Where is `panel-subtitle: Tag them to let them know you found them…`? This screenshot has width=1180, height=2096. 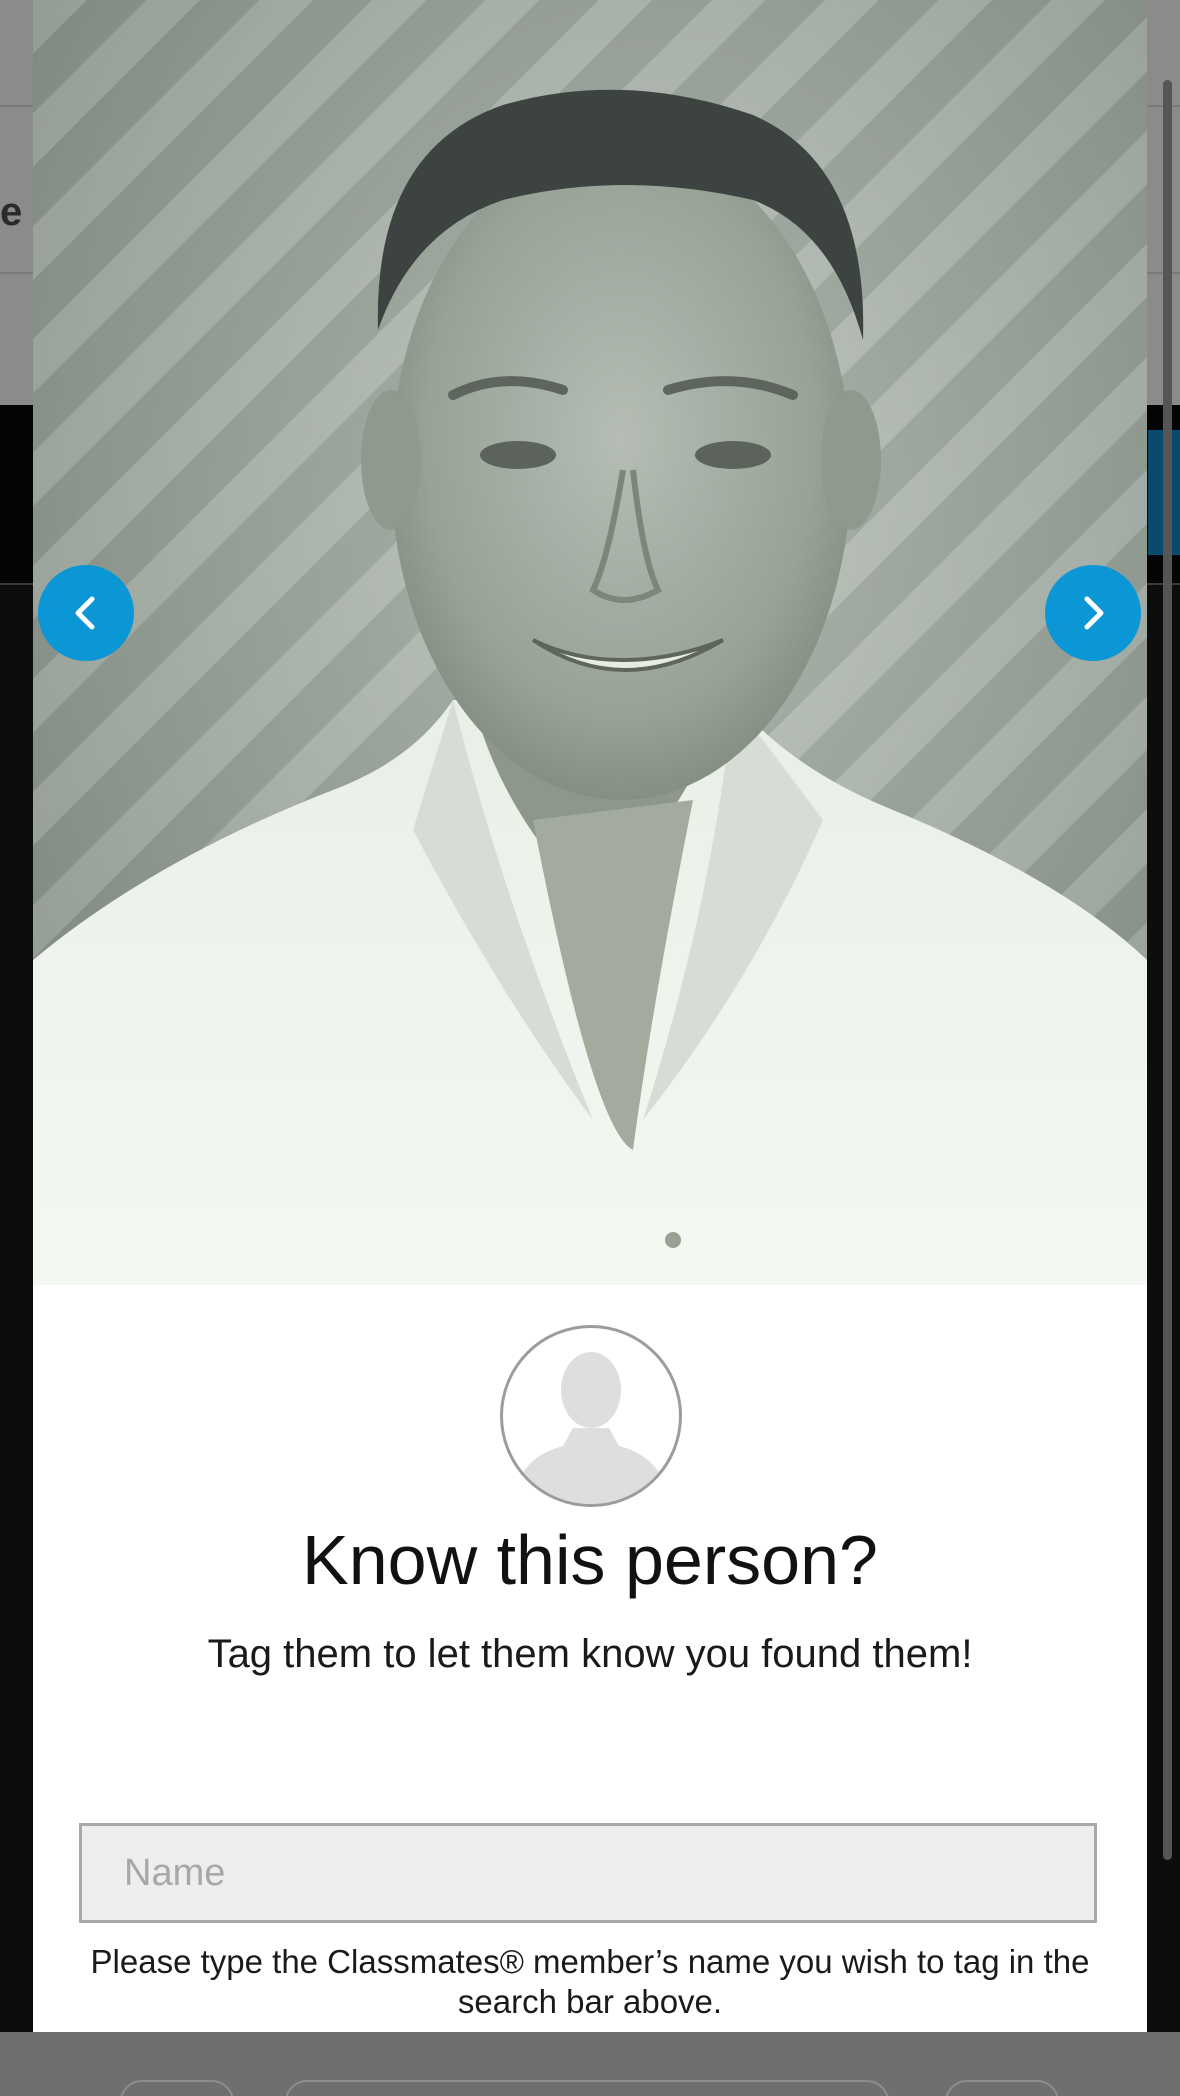
panel-subtitle: Tag them to let them know you found them… is located at coordinates (590, 1654).